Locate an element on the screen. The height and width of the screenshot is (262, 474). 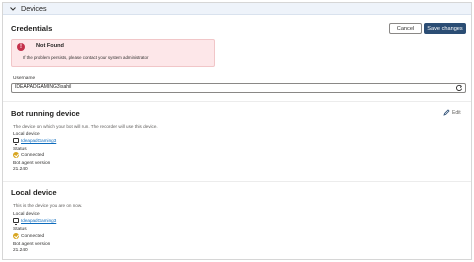
save-changes-button: Save changes is located at coordinates (445, 28).